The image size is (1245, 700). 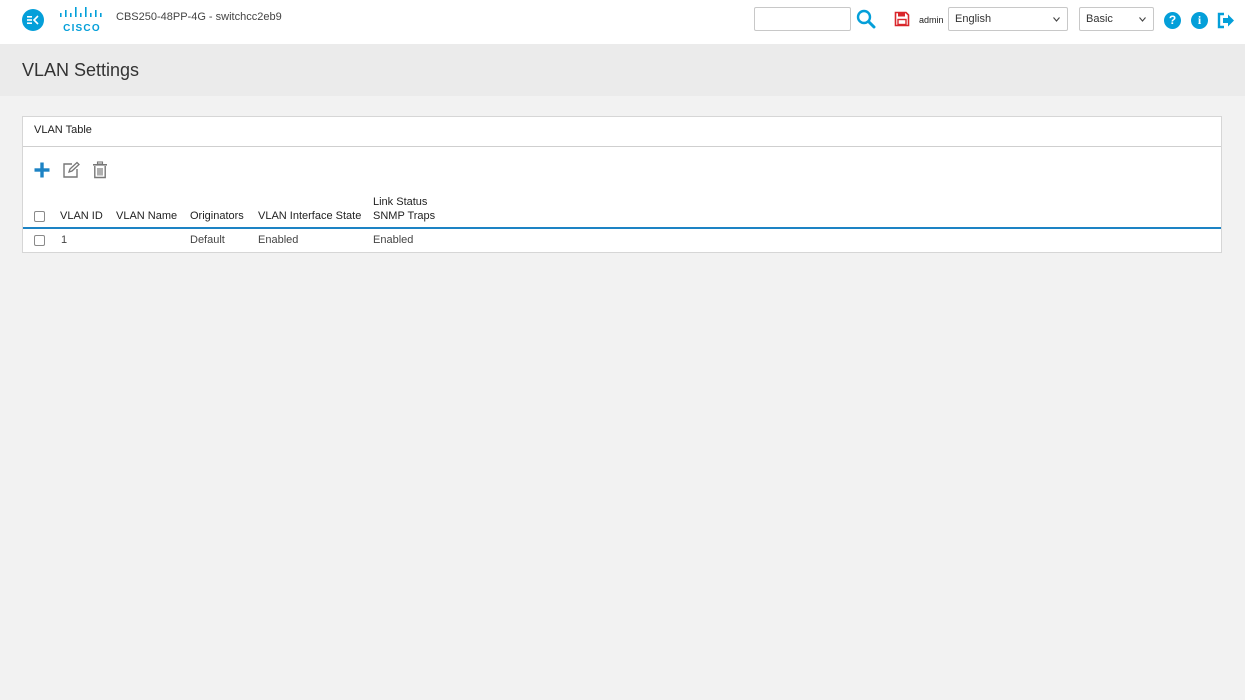 What do you see at coordinates (1008, 19) in the screenshot?
I see `language-select: English` at bounding box center [1008, 19].